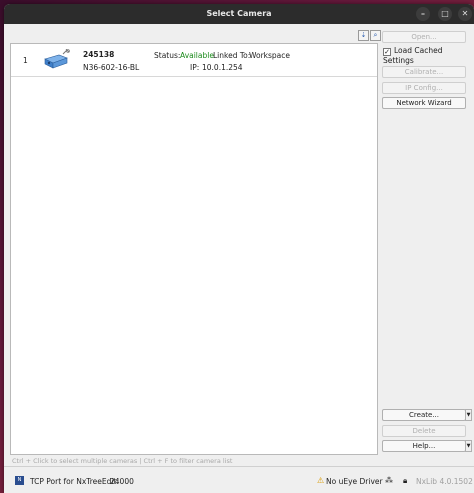  I want to click on minimize-button: –, so click(423, 14).